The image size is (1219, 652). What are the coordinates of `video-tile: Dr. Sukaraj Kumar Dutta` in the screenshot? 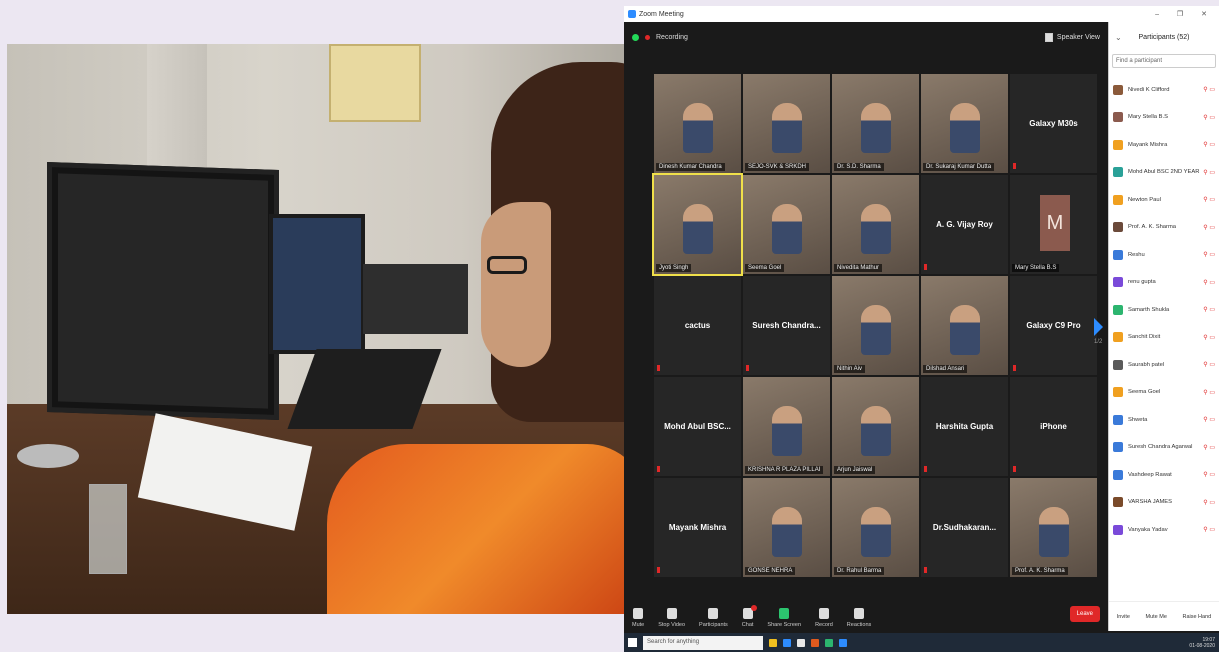 It's located at (964, 123).